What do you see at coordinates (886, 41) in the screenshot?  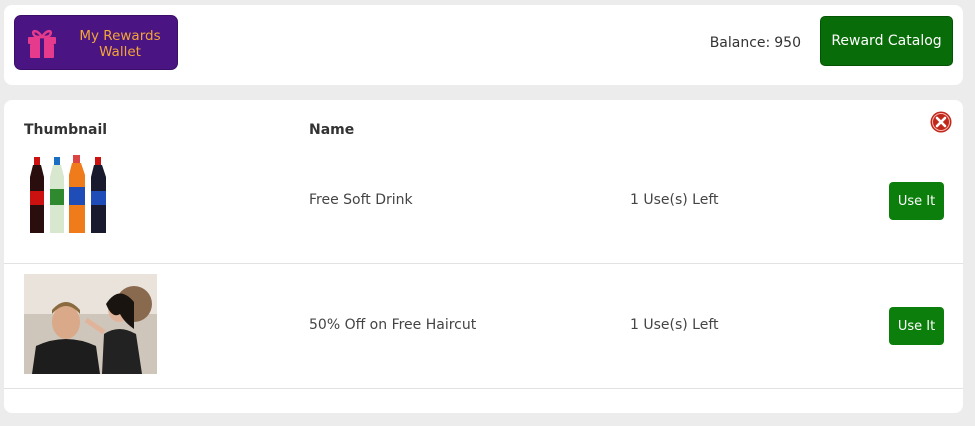 I see `reward-catalog-button: Reward Catalog` at bounding box center [886, 41].